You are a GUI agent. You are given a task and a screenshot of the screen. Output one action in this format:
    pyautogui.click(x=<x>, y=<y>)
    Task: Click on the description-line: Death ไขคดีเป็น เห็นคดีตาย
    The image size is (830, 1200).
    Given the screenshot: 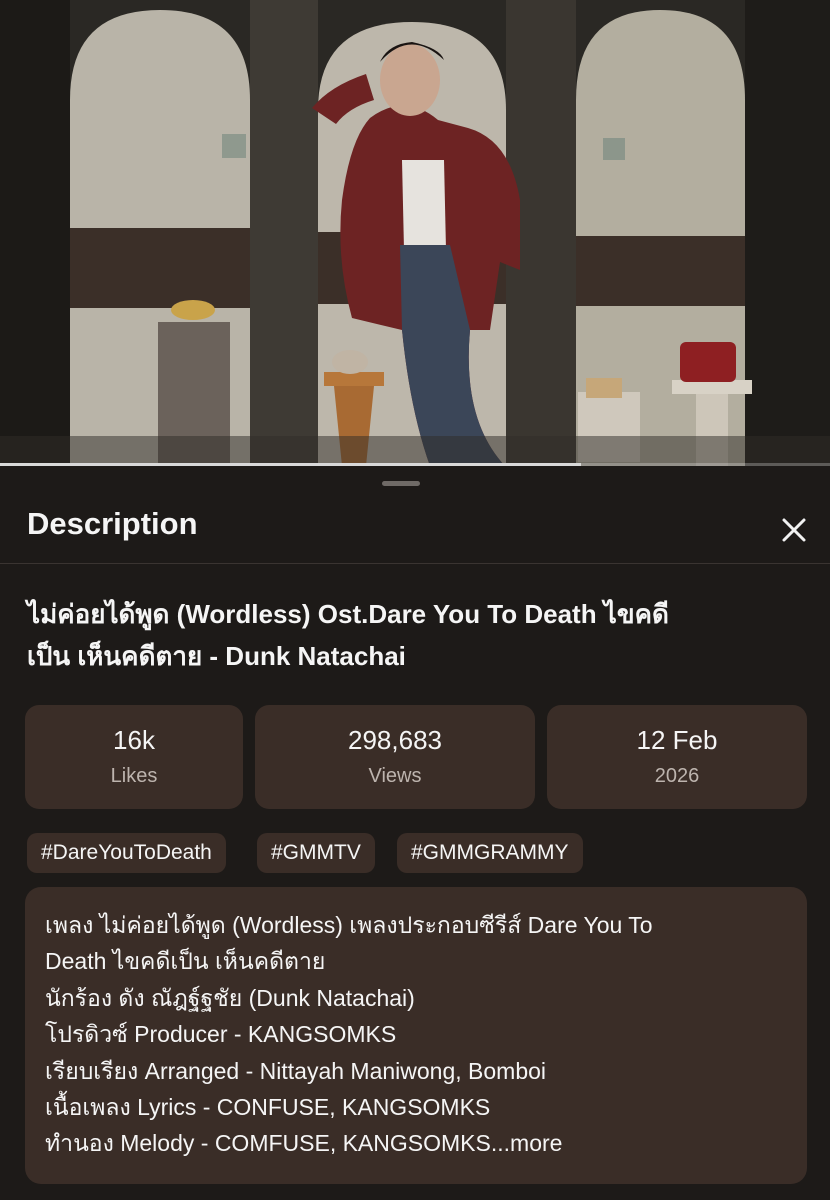 What is the action you would take?
    pyautogui.click(x=185, y=961)
    